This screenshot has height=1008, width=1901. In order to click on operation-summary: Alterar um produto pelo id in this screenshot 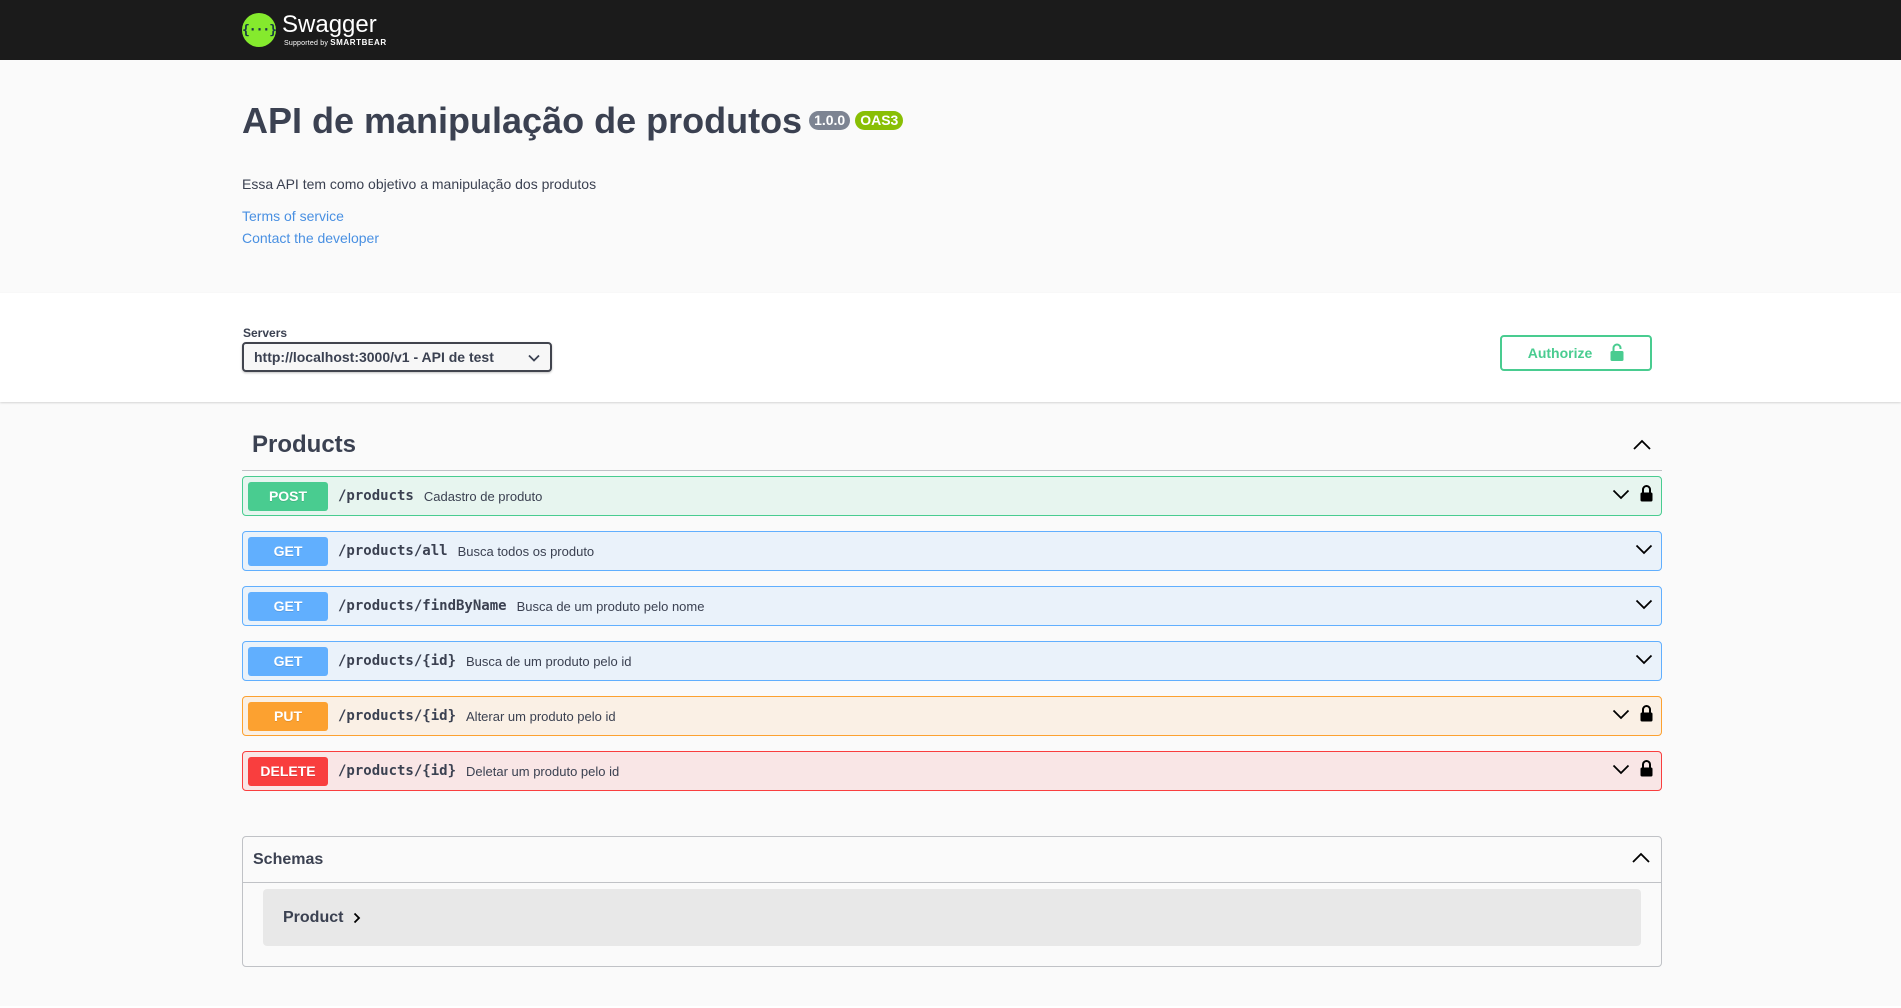, I will do `click(541, 716)`.